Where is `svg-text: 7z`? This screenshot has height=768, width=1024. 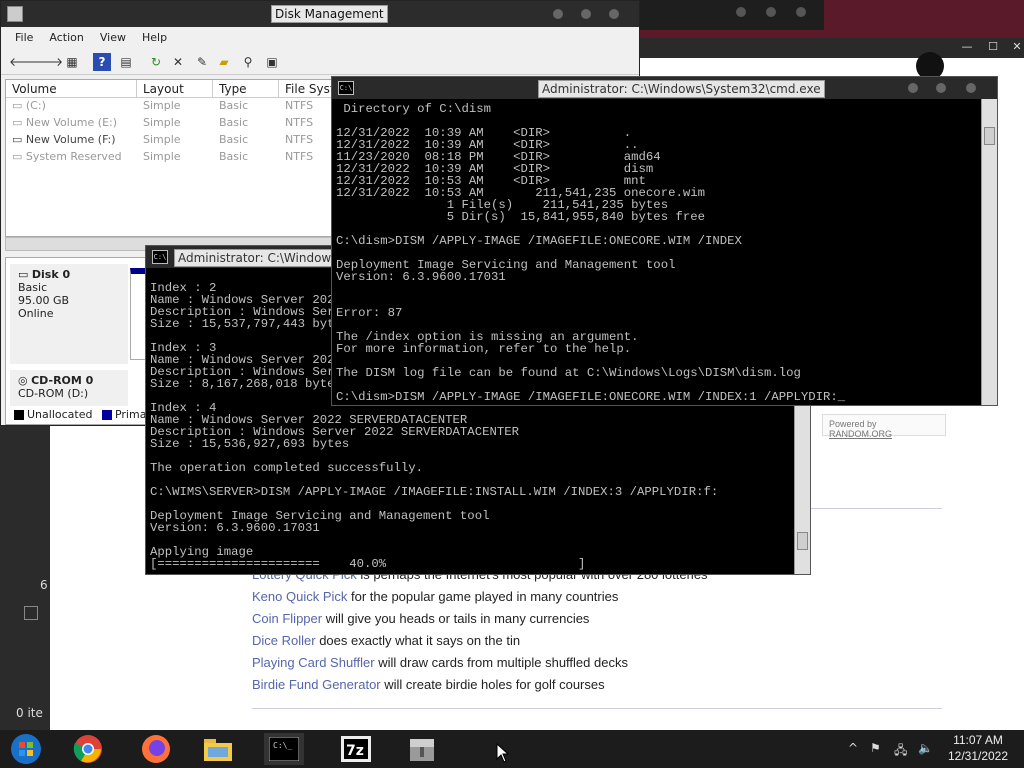
svg-text: 7z is located at coordinates (355, 751).